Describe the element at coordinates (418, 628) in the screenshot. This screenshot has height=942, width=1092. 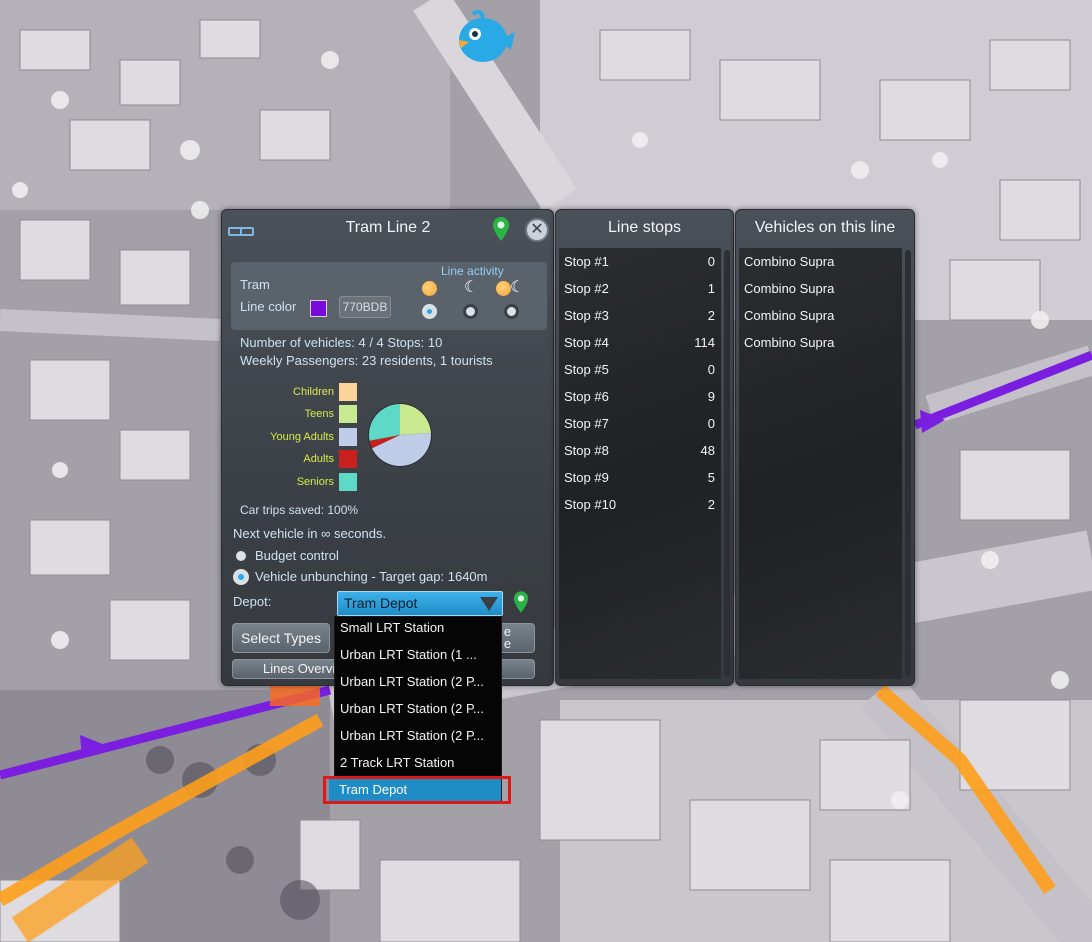
I see `depot-option: Small LRT Station` at that location.